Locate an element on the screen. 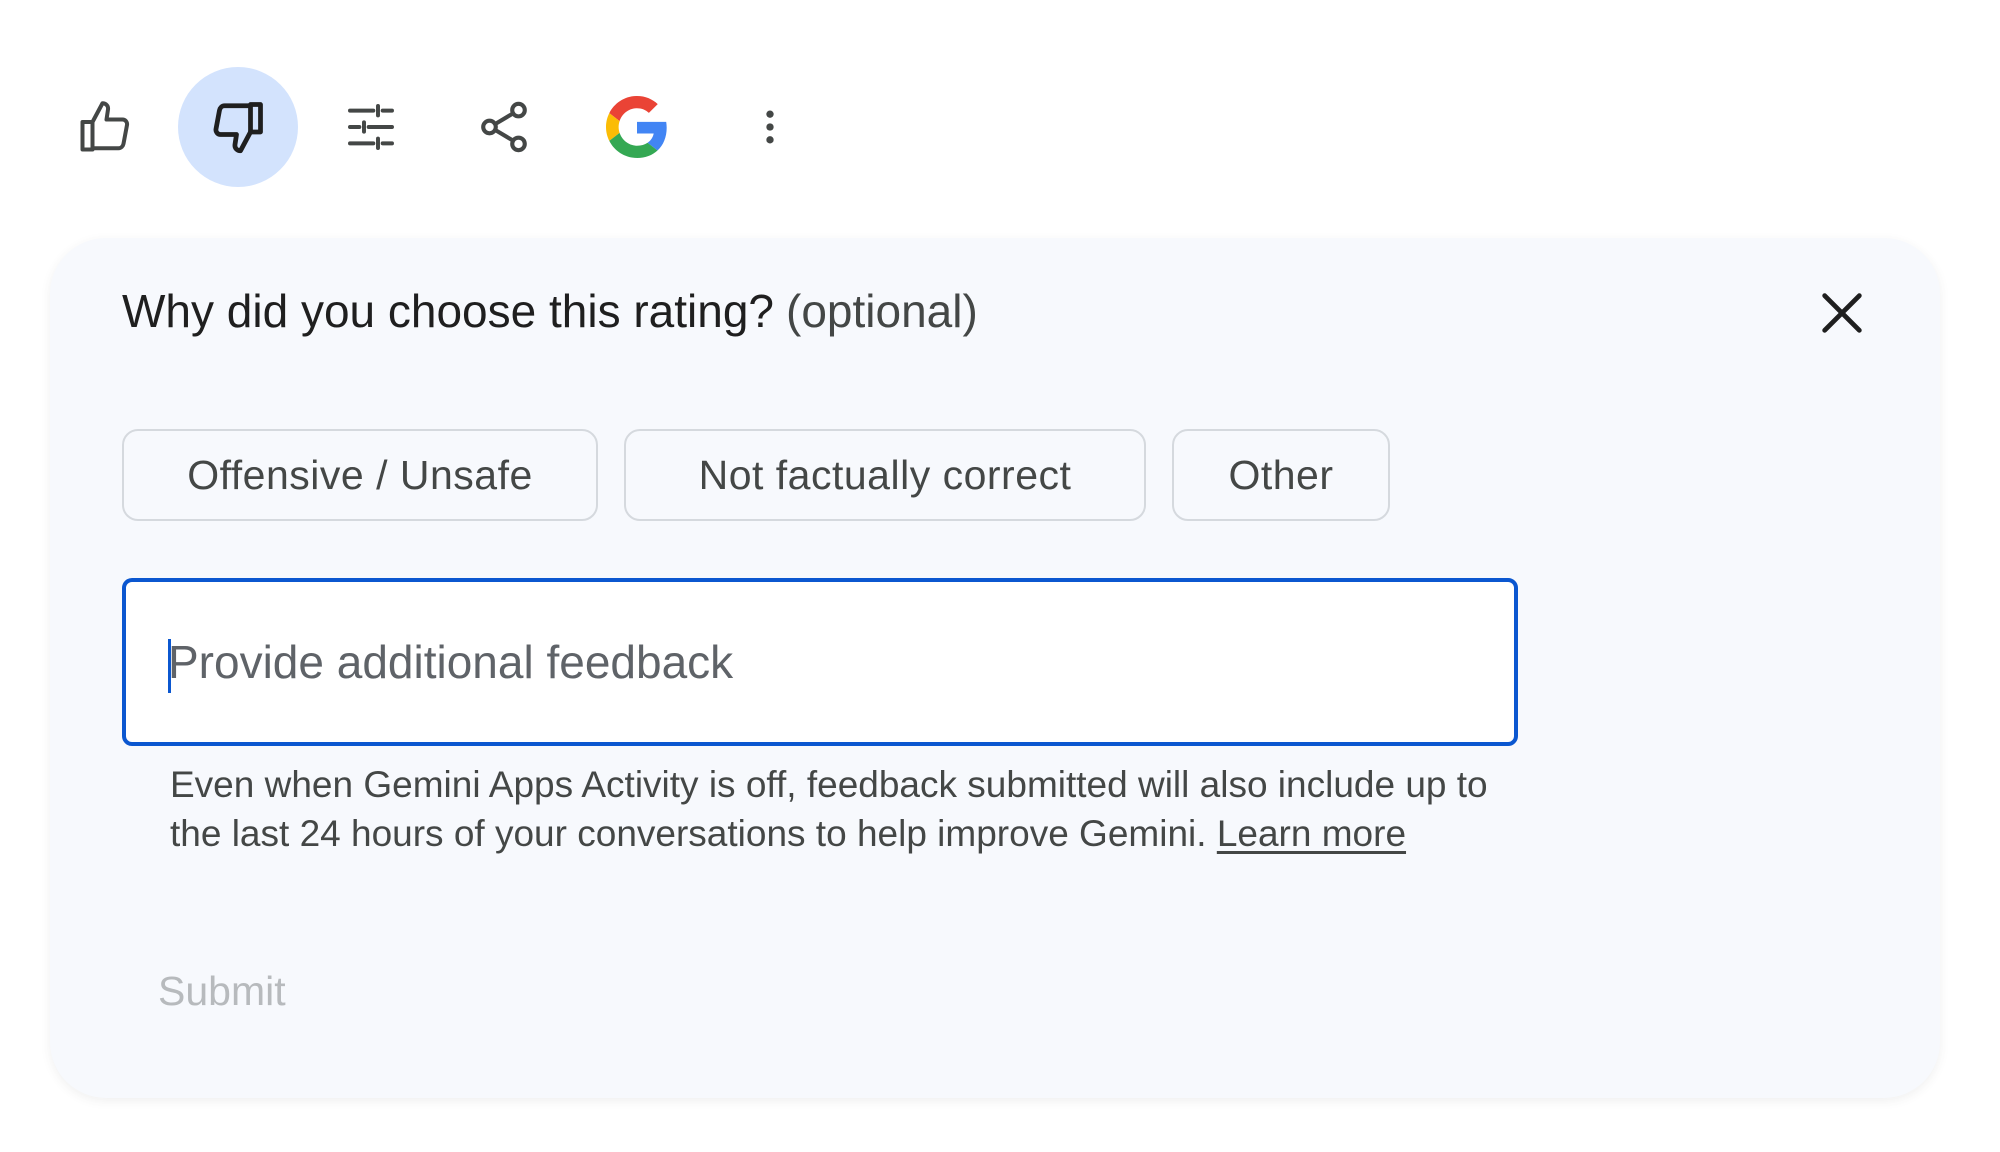 The image size is (2000, 1152). chip-other: Other is located at coordinates (1281, 475).